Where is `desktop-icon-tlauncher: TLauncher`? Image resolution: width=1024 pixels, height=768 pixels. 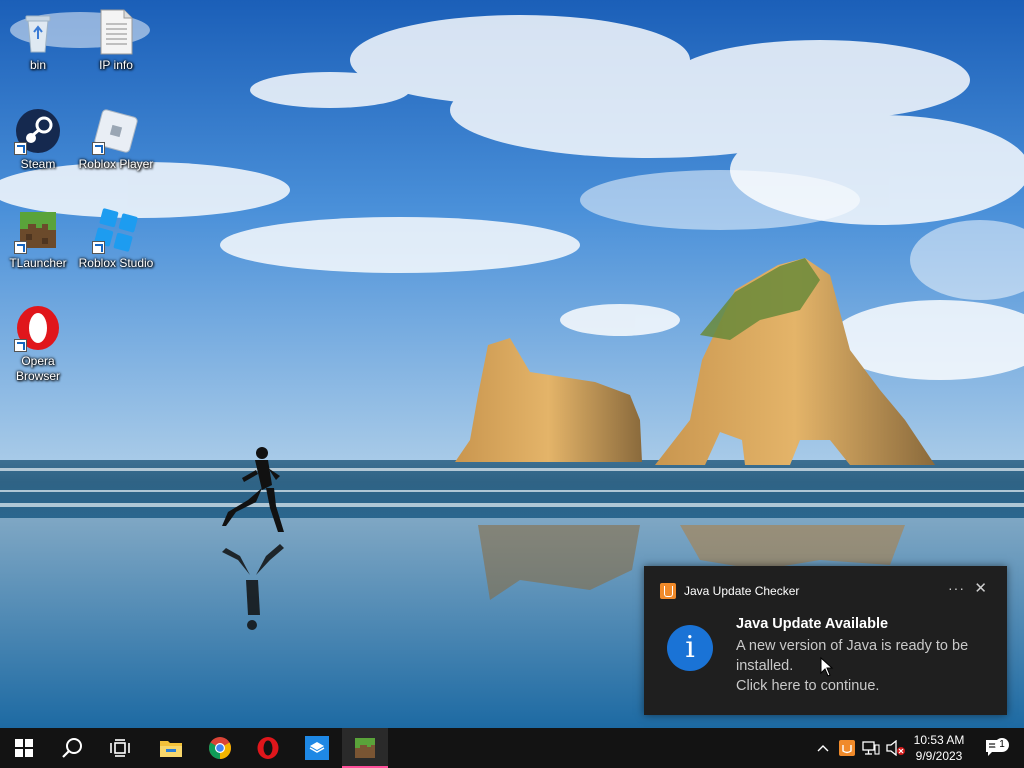 desktop-icon-tlauncher: TLauncher is located at coordinates (38, 238).